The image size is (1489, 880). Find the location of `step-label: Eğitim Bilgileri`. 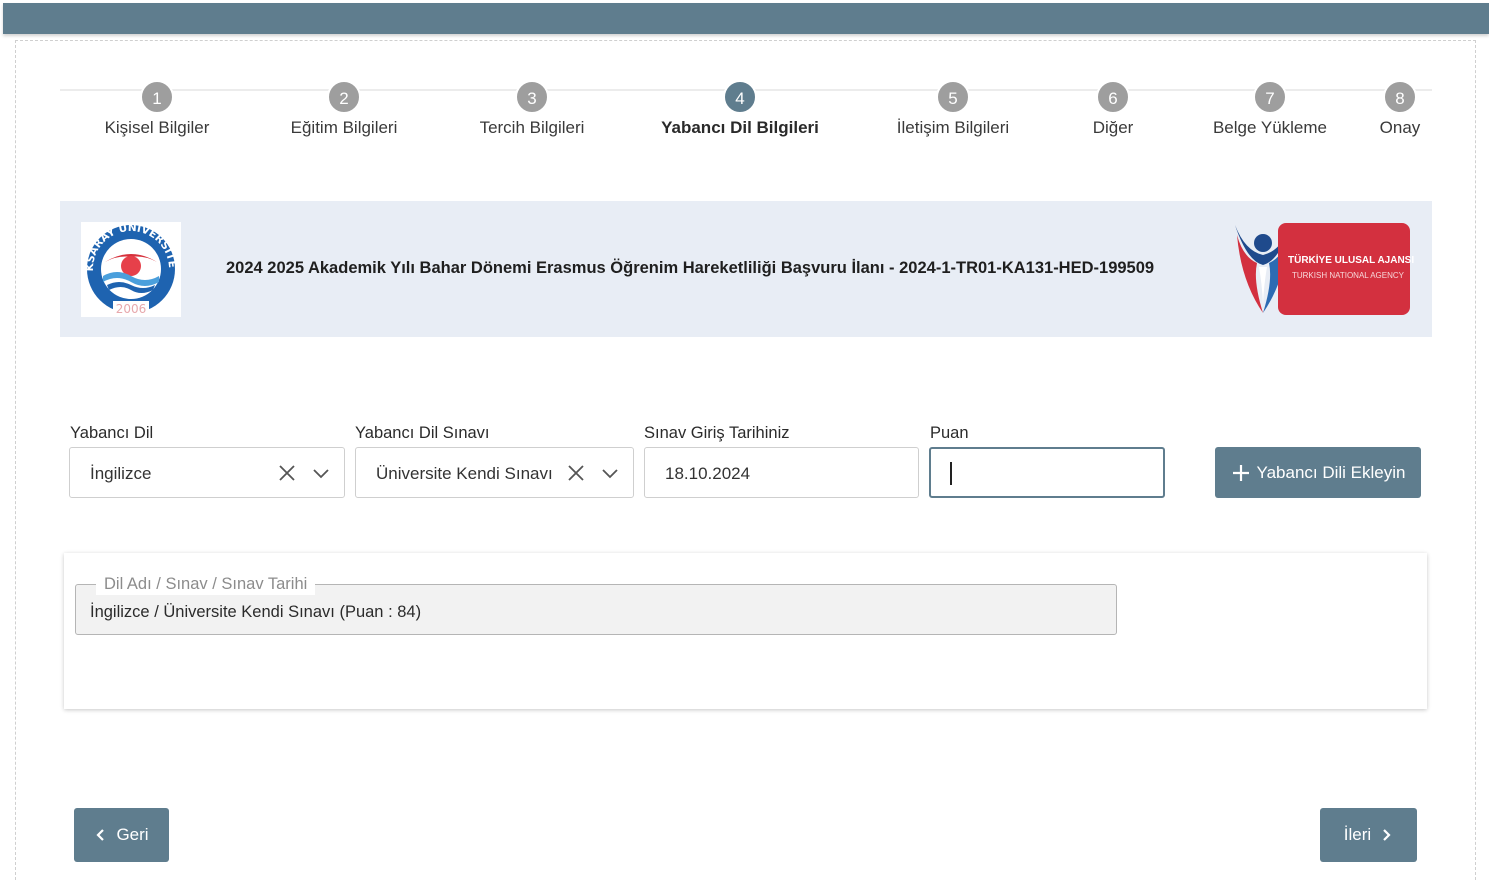

step-label: Eğitim Bilgileri is located at coordinates (344, 127).